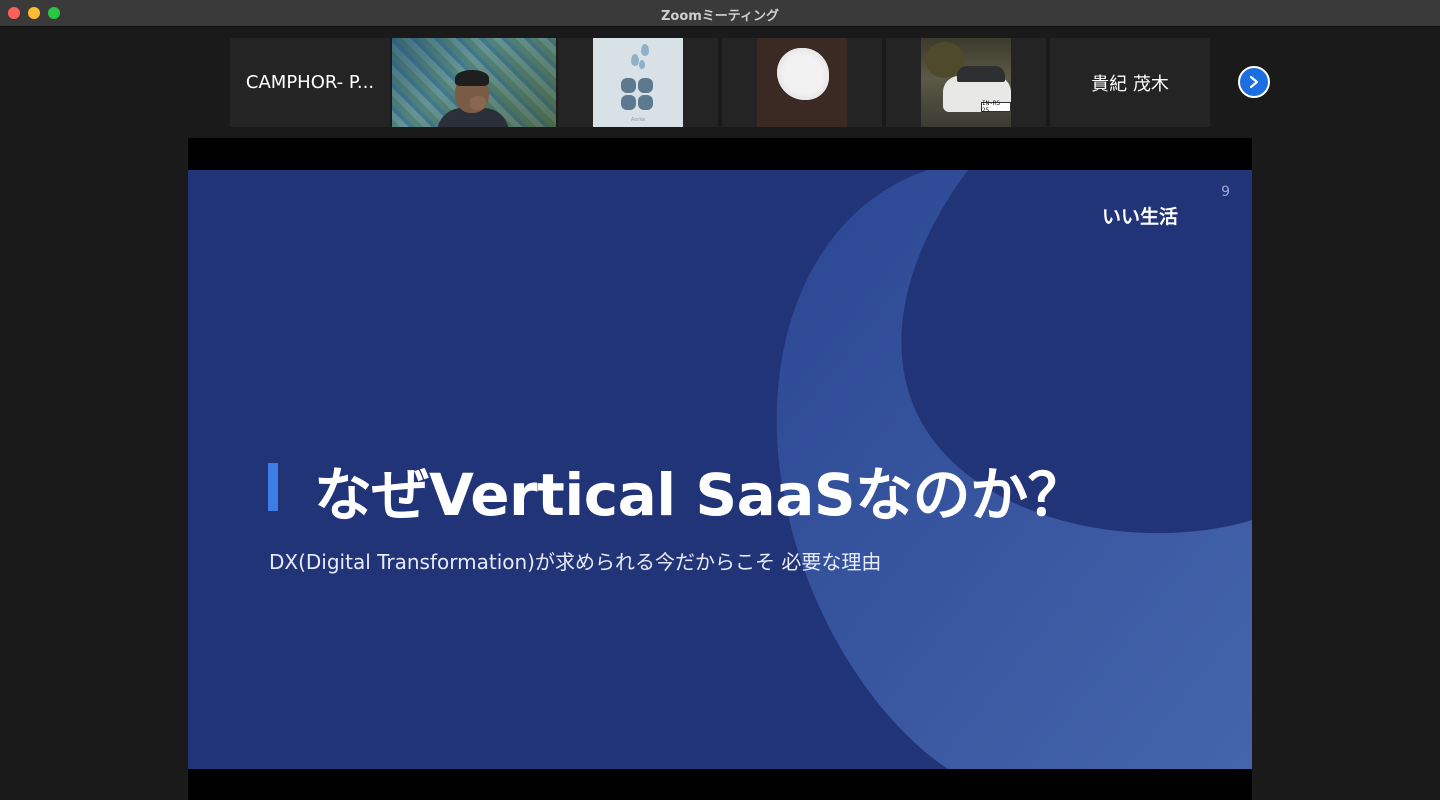 The image size is (1440, 800). I want to click on slide-brand-logo: いい生活, so click(1140, 217).